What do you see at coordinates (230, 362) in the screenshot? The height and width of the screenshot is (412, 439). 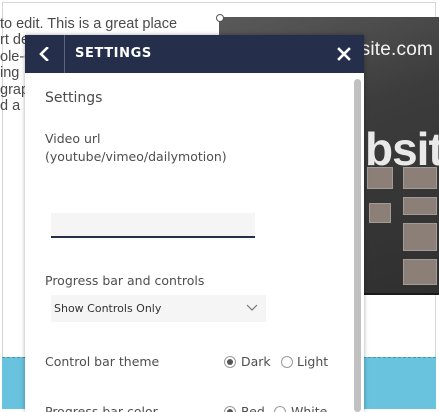 I see `radio-dark` at bounding box center [230, 362].